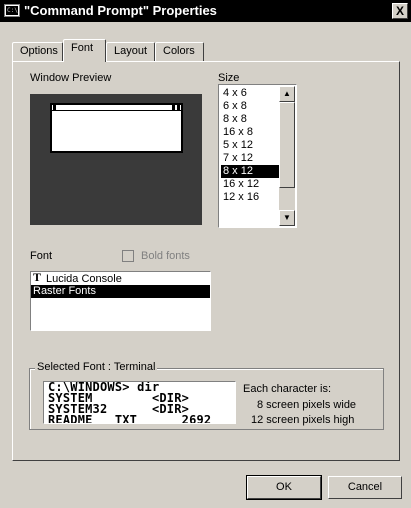  What do you see at coordinates (120, 301) in the screenshot?
I see `font-listbox: T Lucida Console Raster Fonts` at bounding box center [120, 301].